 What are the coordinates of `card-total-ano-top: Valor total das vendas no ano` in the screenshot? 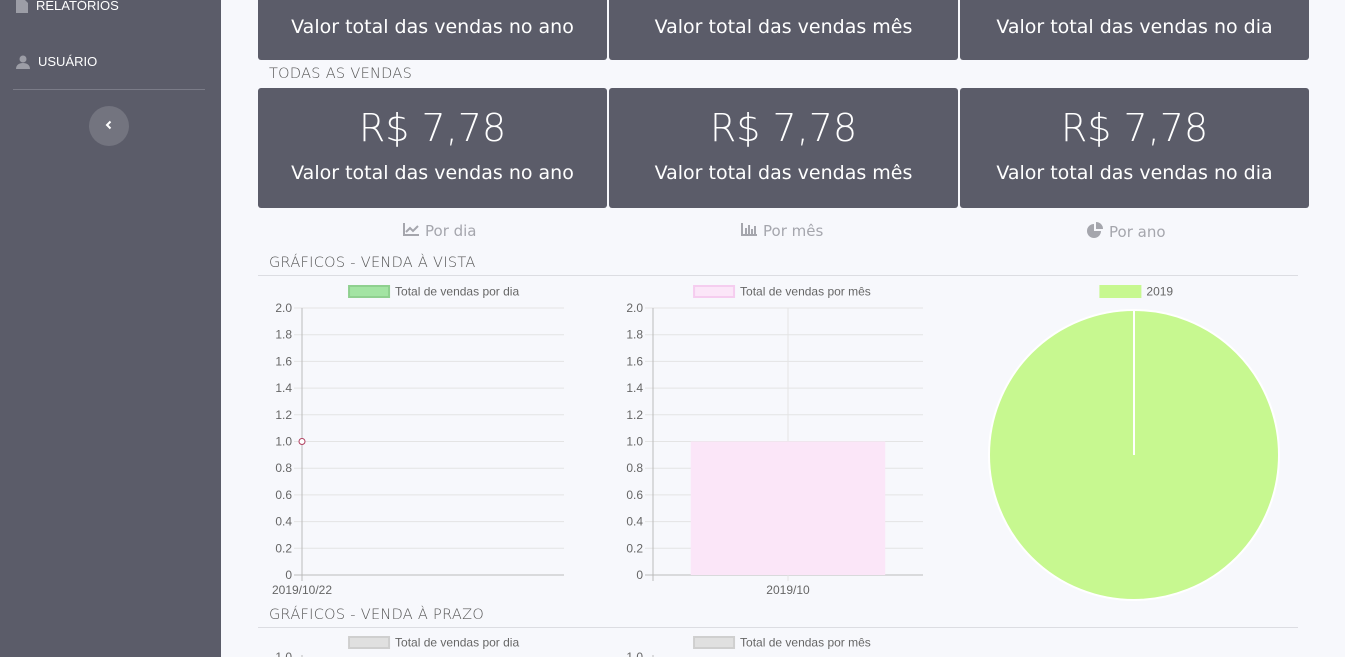 It's located at (432, 30).